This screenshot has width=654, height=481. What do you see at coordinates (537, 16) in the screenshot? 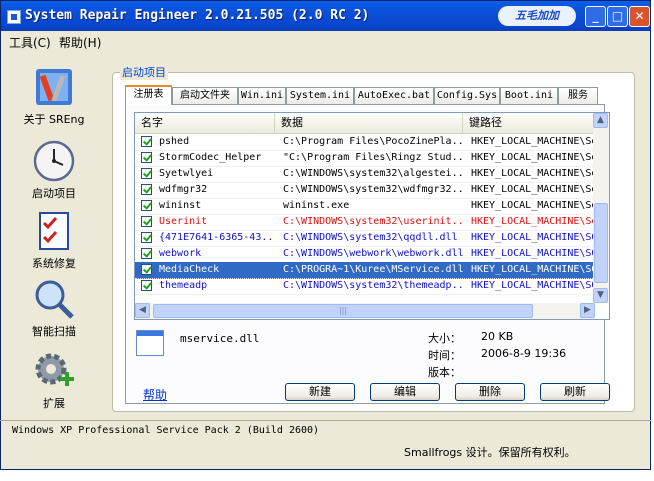
I see `brand-logo: 五毛加加` at bounding box center [537, 16].